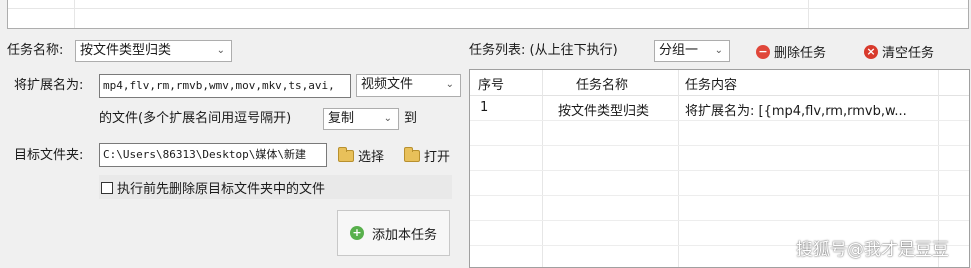  Describe the element at coordinates (908, 53) in the screenshot. I see `clear-tasks-label: 清空任务` at that location.